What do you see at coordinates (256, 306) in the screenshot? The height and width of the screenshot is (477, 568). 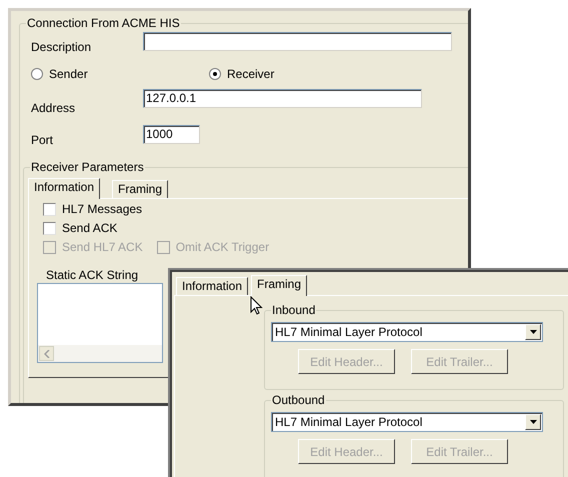 I see `mouse-pointer-icon` at bounding box center [256, 306].